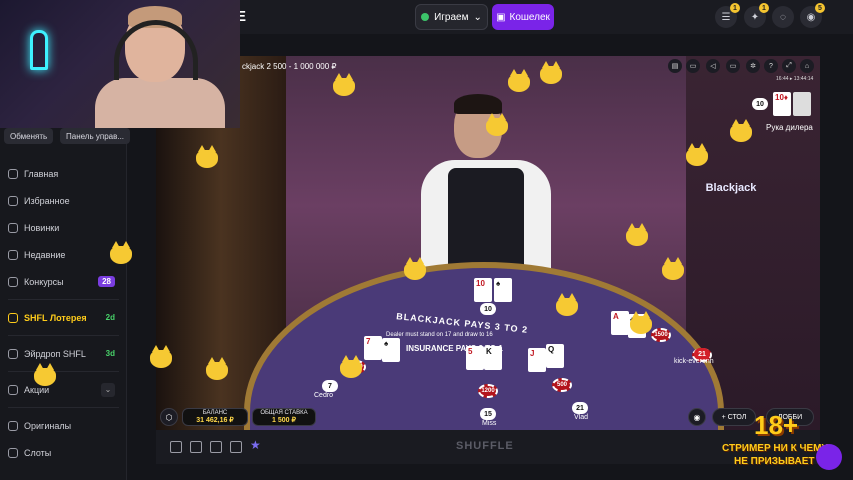 This screenshot has height=480, width=853. Describe the element at coordinates (216, 447) in the screenshot. I see `stats-icon` at that location.